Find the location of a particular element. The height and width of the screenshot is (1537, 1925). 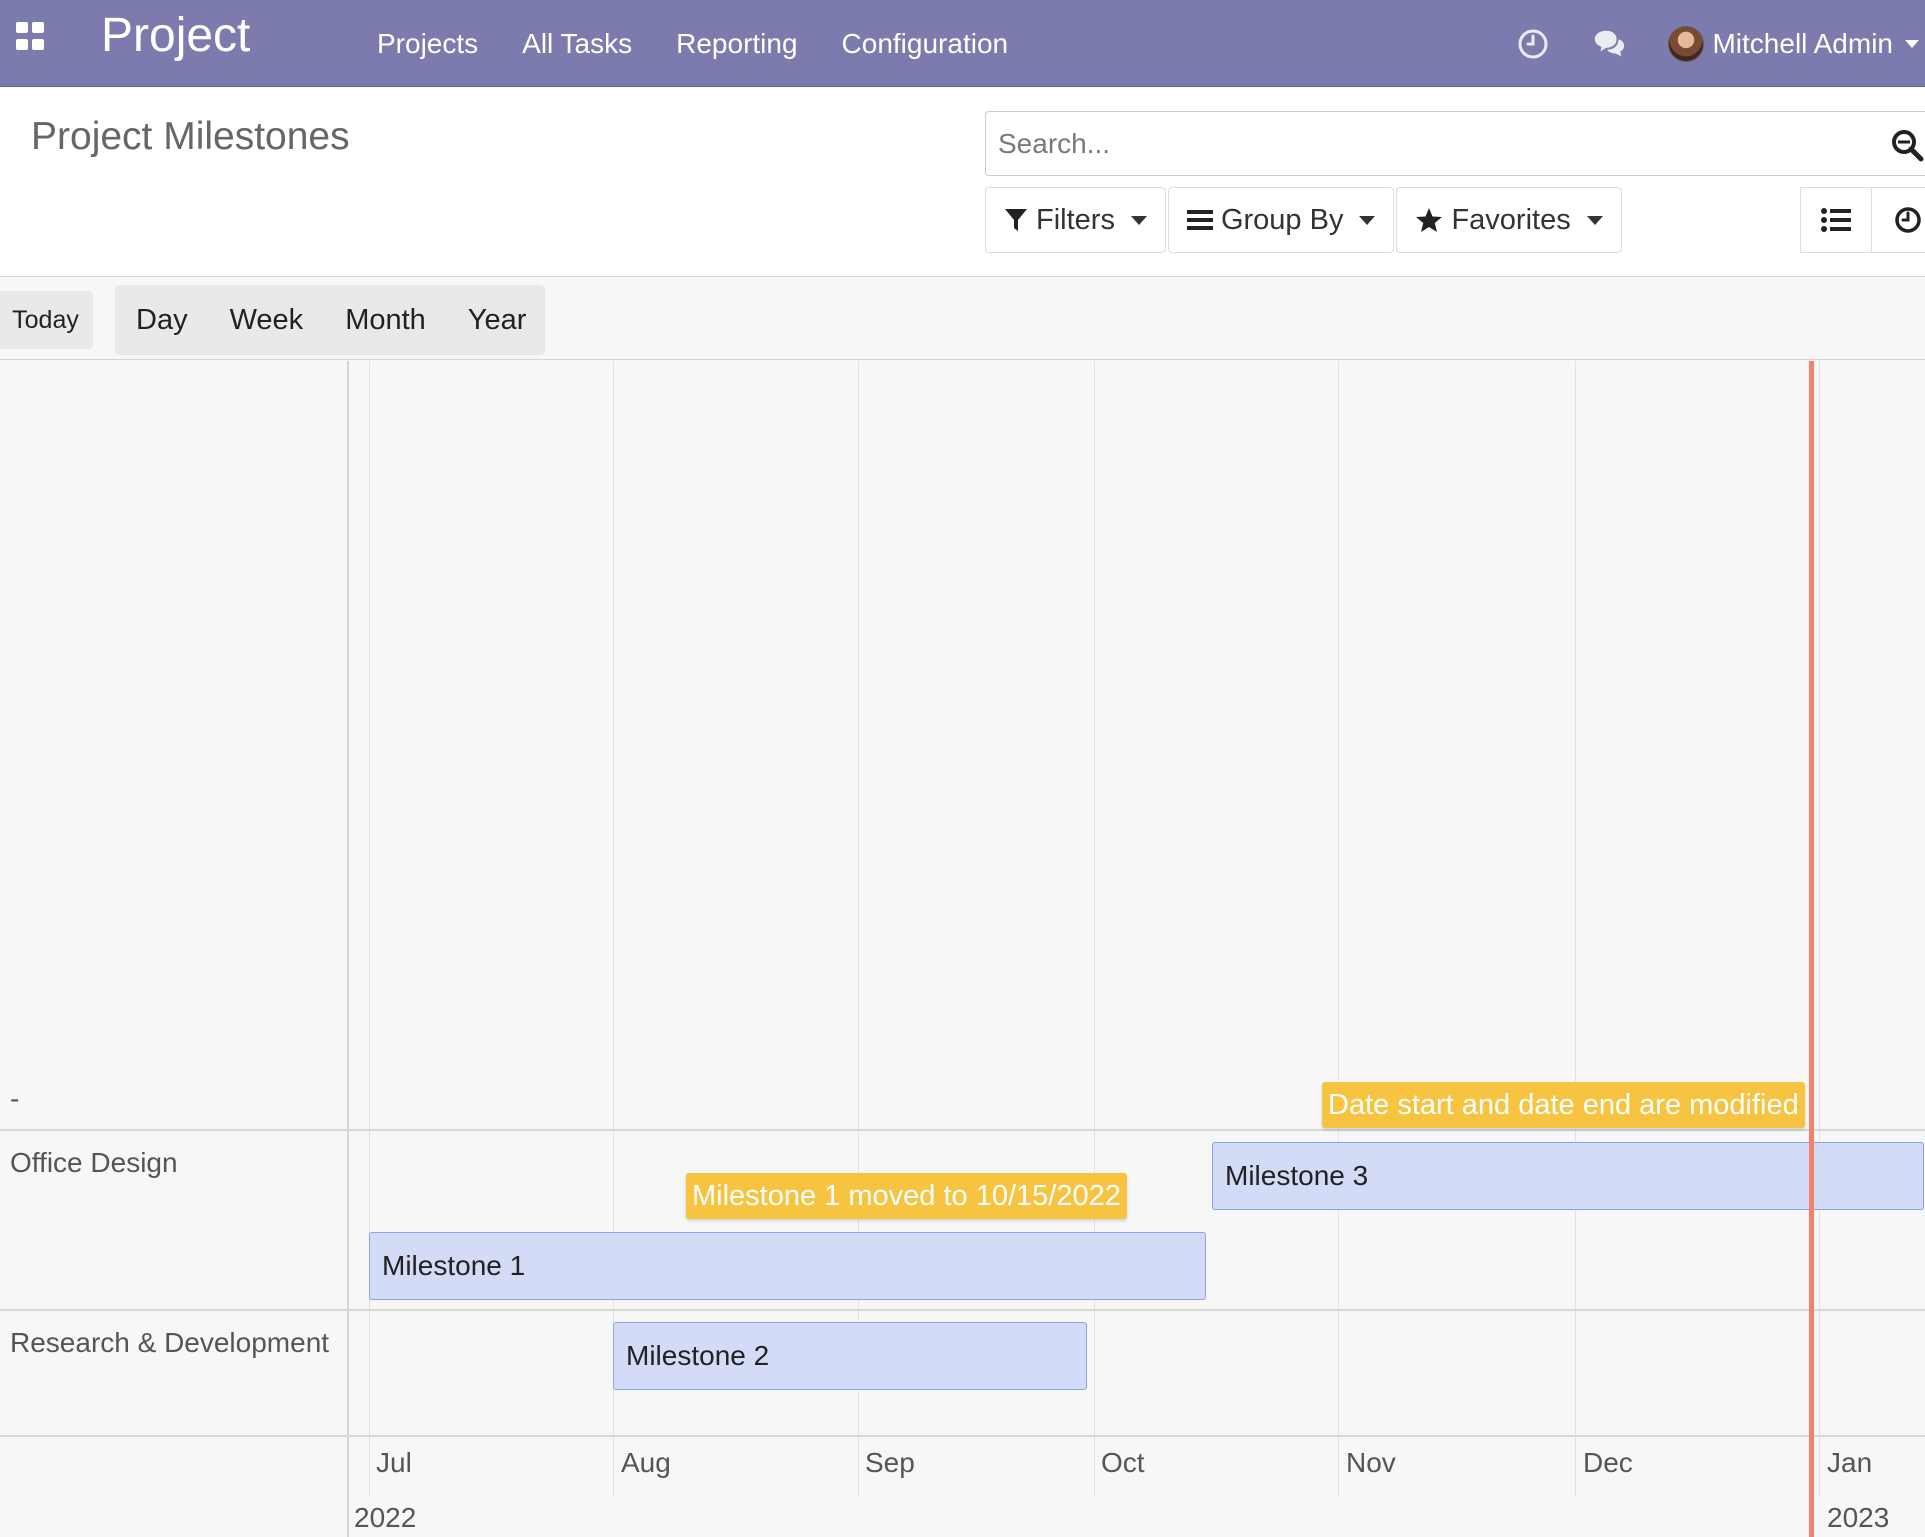

user-name: Mitchell Admin is located at coordinates (1802, 43).